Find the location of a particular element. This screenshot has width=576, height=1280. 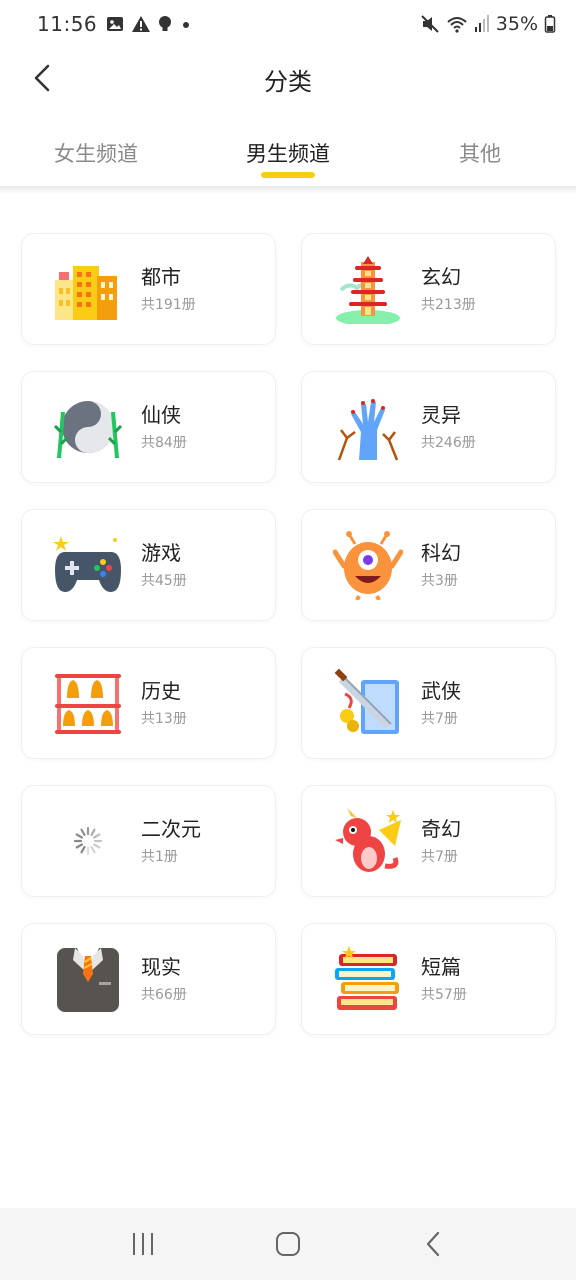

category-card-erciyuan: 二次元 共1册 is located at coordinates (148, 841).